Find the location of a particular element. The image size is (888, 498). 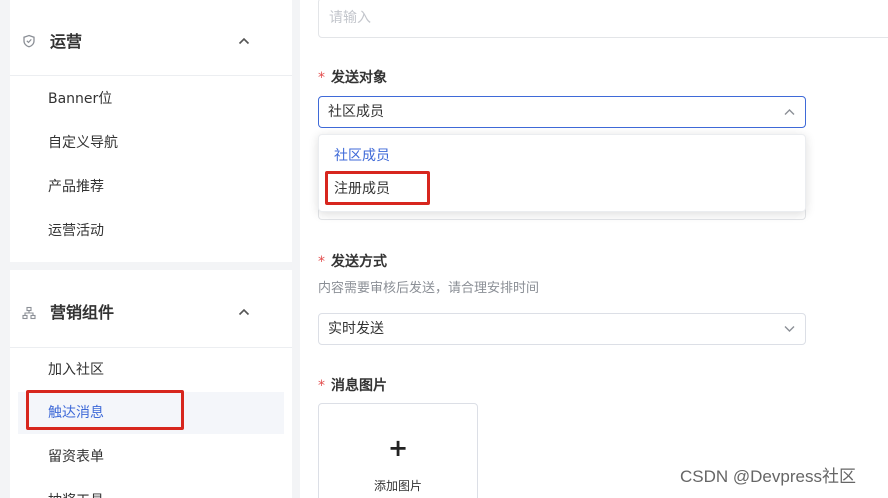

sidebar-item-banner: Banner位 is located at coordinates (151, 99).